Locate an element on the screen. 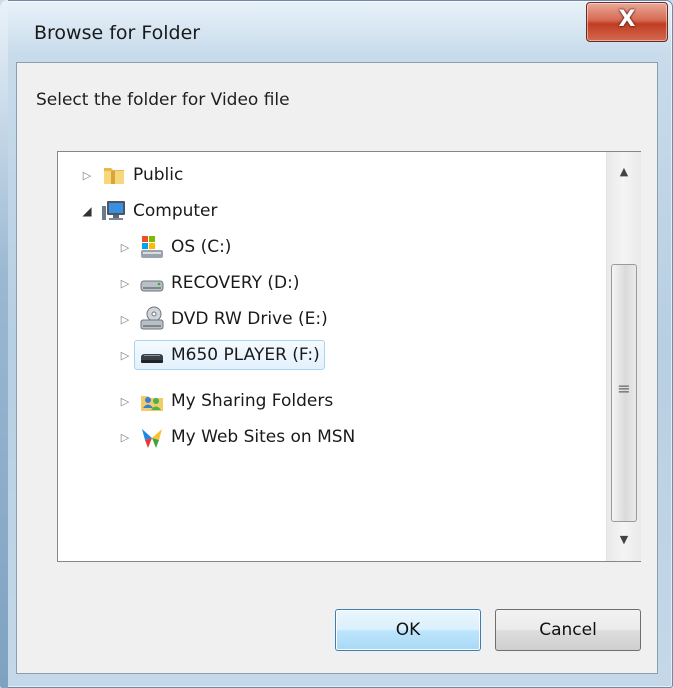 Image resolution: width=673 pixels, height=688 pixels. tree-vertical-scrollbar: ▲ ≡ ▼ is located at coordinates (623, 356).